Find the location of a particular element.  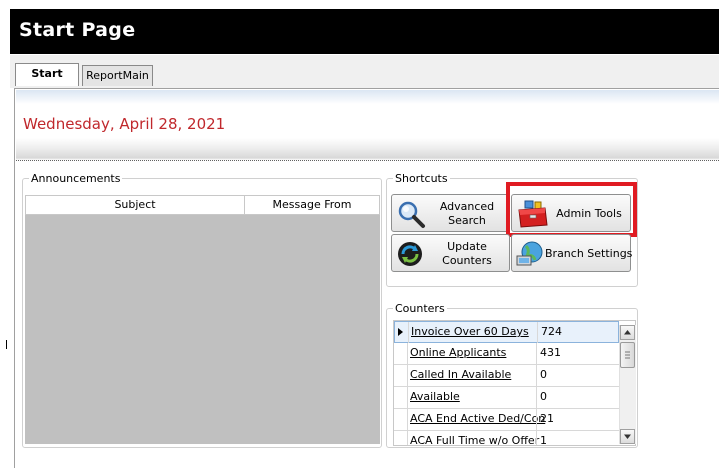

chevron-up-icon is located at coordinates (627, 332).